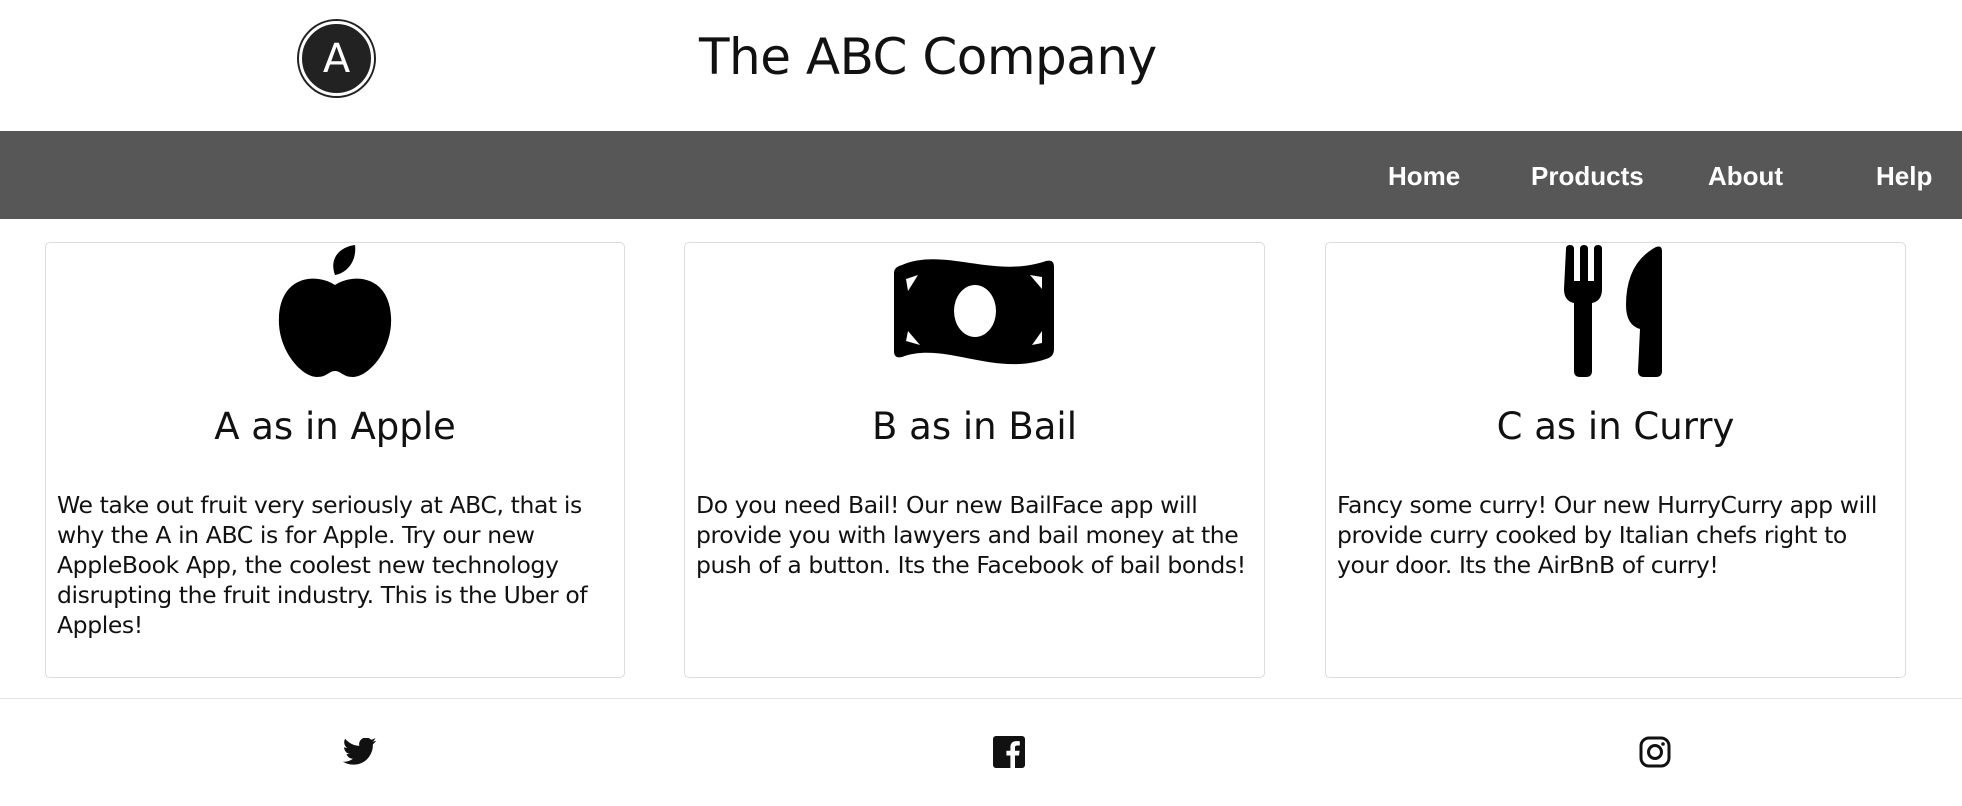  Describe the element at coordinates (1424, 176) in the screenshot. I see `nav-home-link: Home` at that location.